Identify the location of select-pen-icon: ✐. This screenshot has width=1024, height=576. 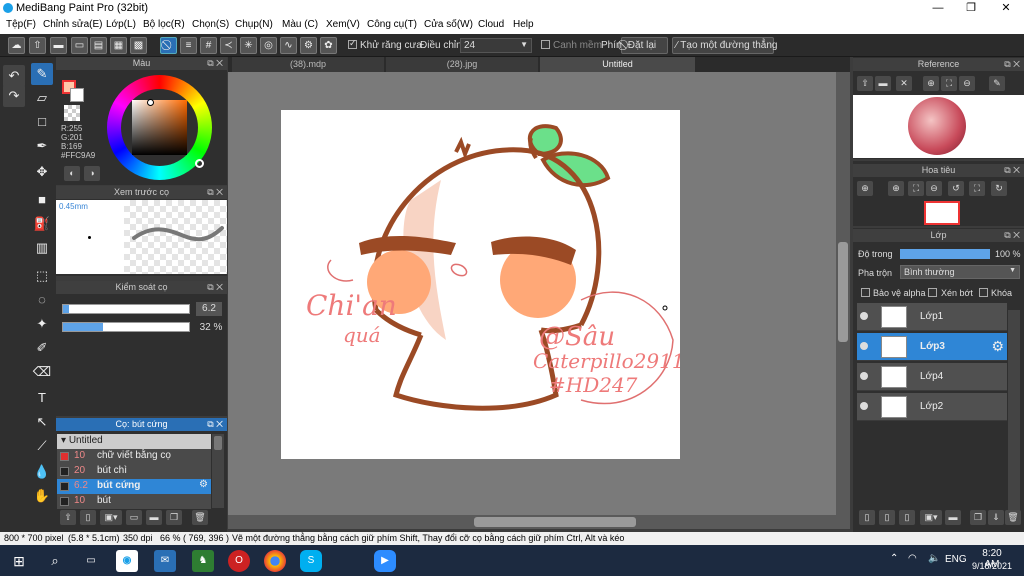
(42, 348).